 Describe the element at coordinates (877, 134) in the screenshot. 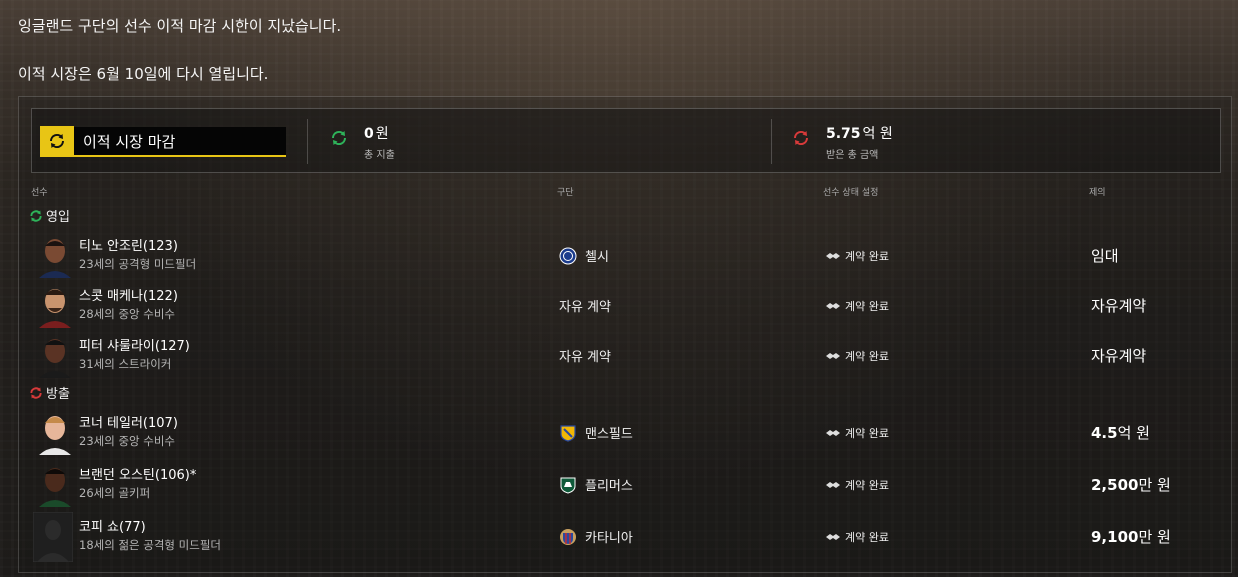

I see `received-unit: 억 원` at that location.